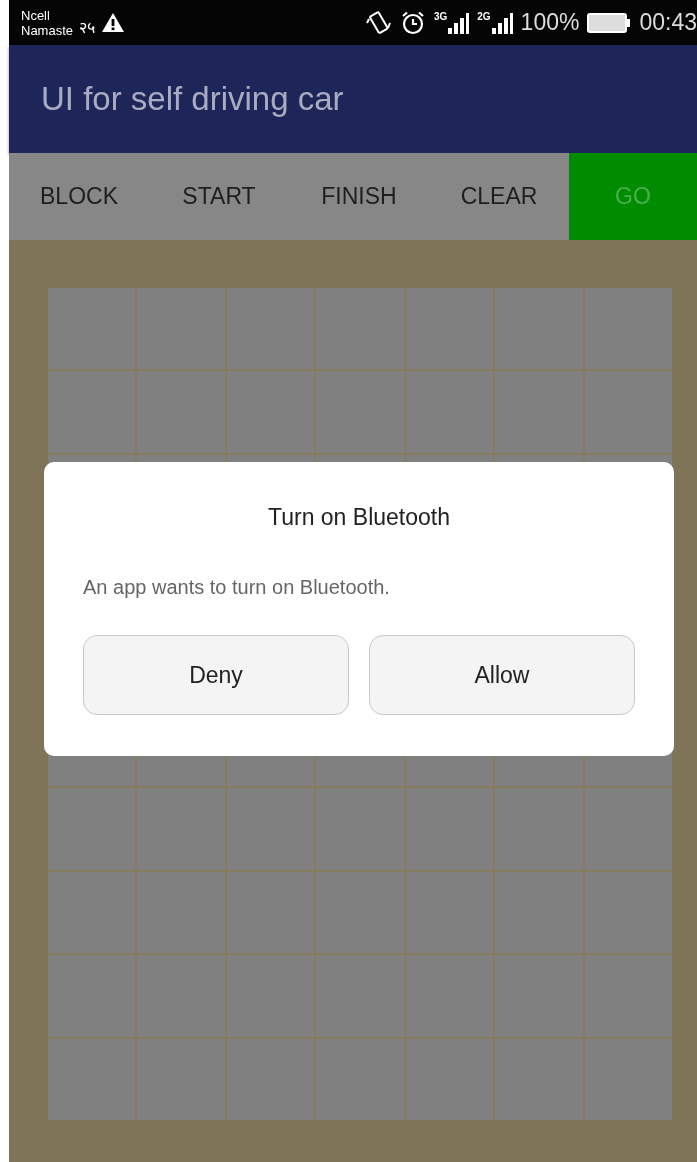 This screenshot has height=1162, width=697. What do you see at coordinates (378, 22) in the screenshot?
I see `vibrate-icon` at bounding box center [378, 22].